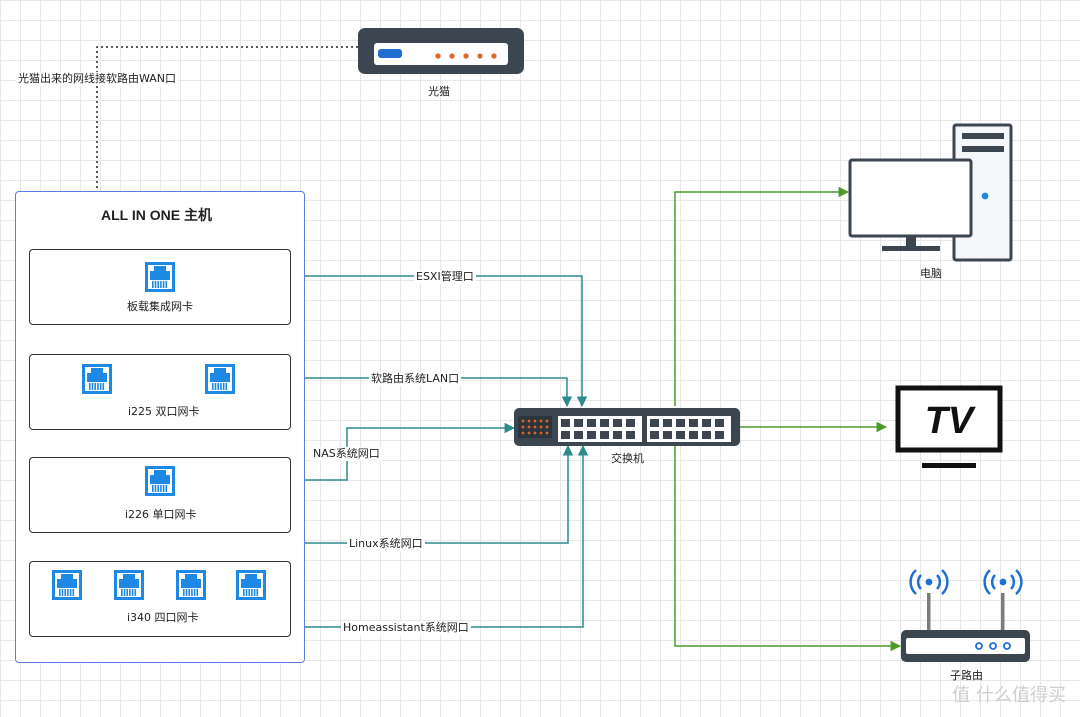 This screenshot has height=717, width=1080. Describe the element at coordinates (415, 379) in the screenshot. I see `lan-edge-label: 软路由系统LAN口` at that location.